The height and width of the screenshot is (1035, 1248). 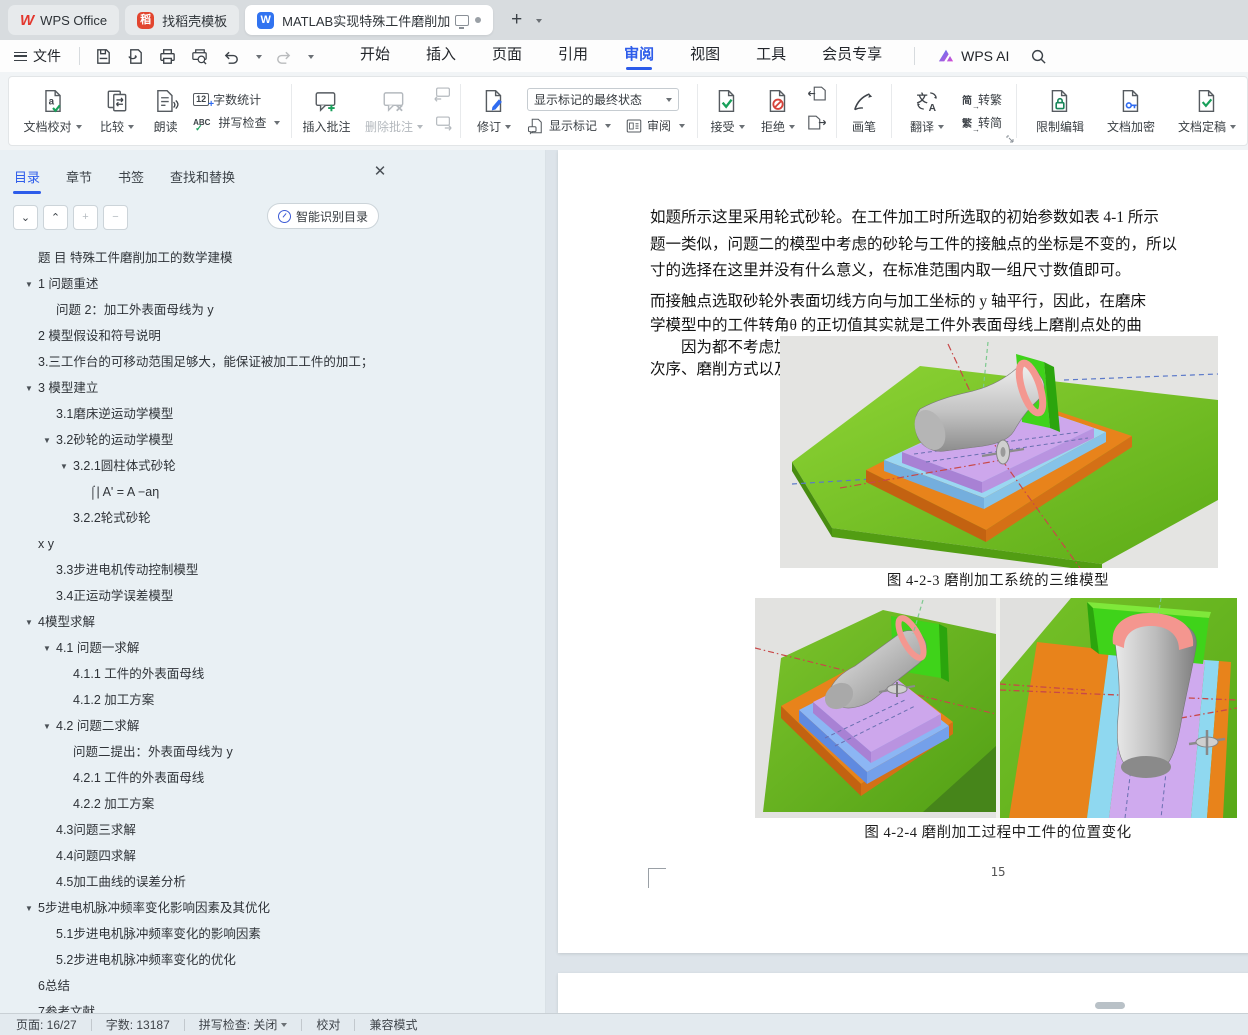 What do you see at coordinates (283, 56) in the screenshot?
I see `redo-icon` at bounding box center [283, 56].